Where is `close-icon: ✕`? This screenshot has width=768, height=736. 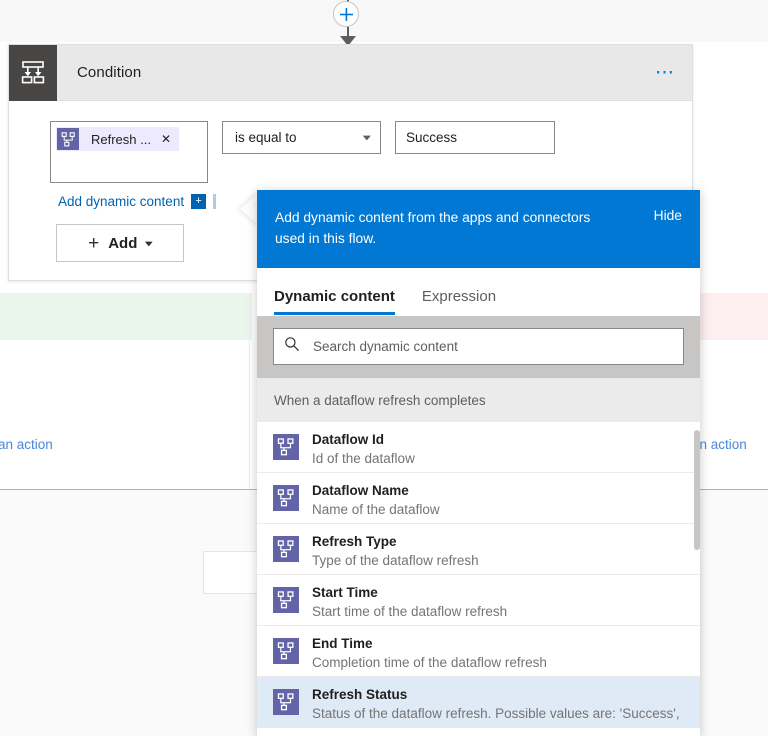
close-icon: ✕ is located at coordinates (167, 139).